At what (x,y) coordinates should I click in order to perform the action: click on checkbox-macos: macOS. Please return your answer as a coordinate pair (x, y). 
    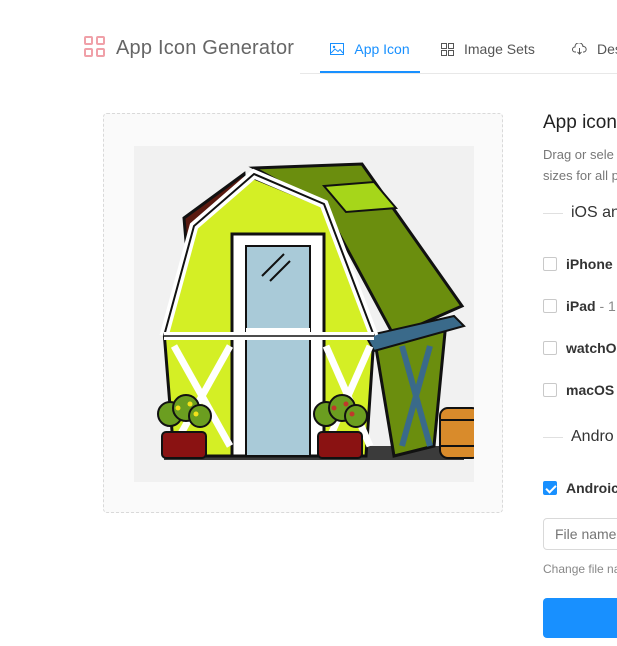
    Looking at the image, I should click on (578, 390).